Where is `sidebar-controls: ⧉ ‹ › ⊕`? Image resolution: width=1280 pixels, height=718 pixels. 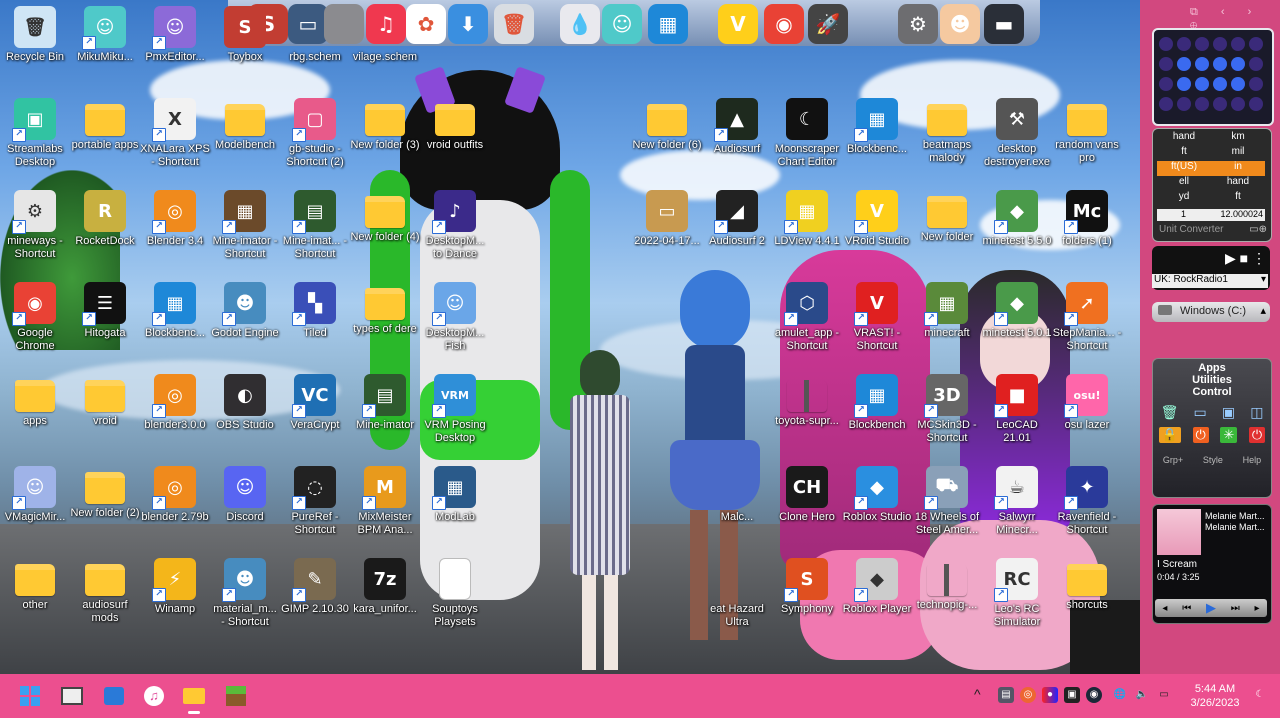 sidebar-controls: ⧉ ‹ › ⊕ is located at coordinates (1234, 18).